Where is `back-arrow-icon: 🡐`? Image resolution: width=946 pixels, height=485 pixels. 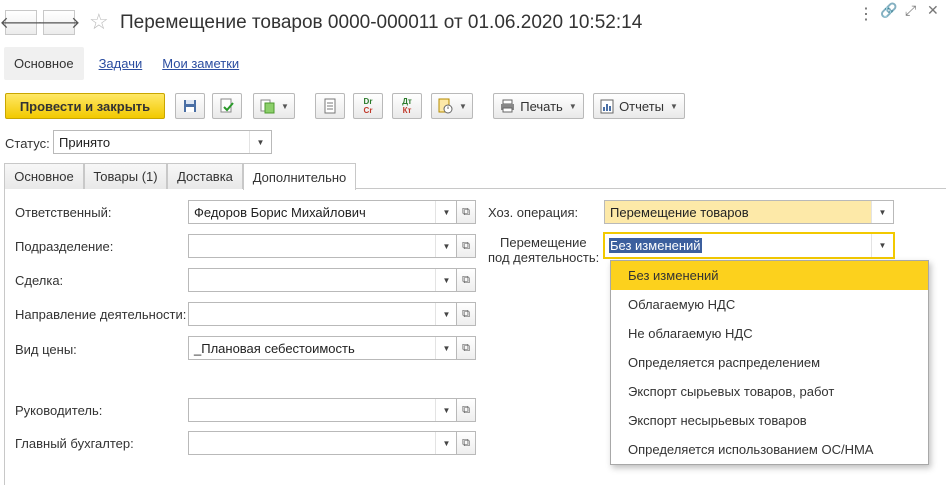
back-arrow-icon: 🡐 is located at coordinates (21, 23).